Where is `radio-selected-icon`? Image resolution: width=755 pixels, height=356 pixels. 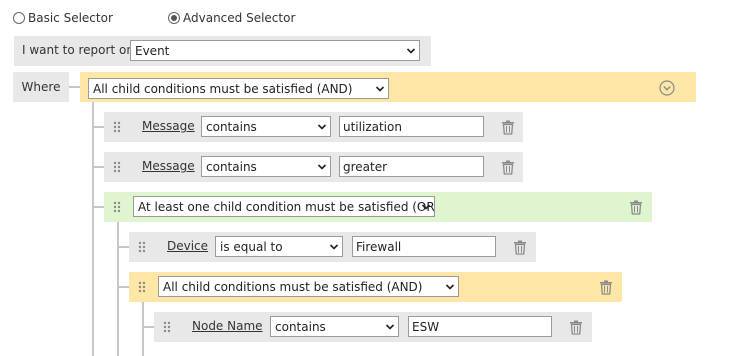
radio-selected-icon is located at coordinates (174, 18).